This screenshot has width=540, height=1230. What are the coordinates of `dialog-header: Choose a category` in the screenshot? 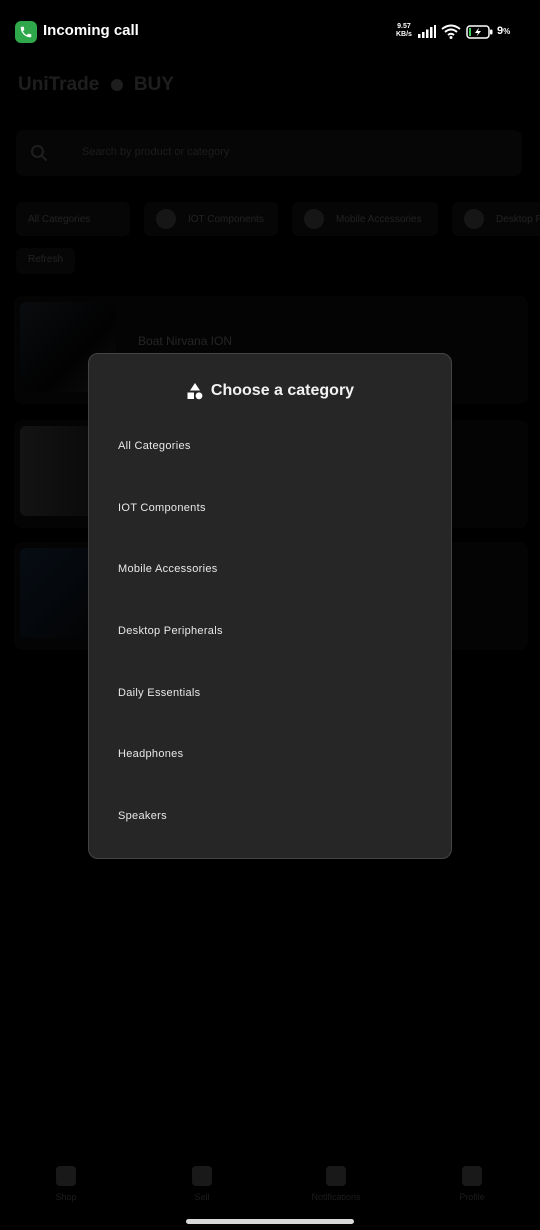 It's located at (270, 391).